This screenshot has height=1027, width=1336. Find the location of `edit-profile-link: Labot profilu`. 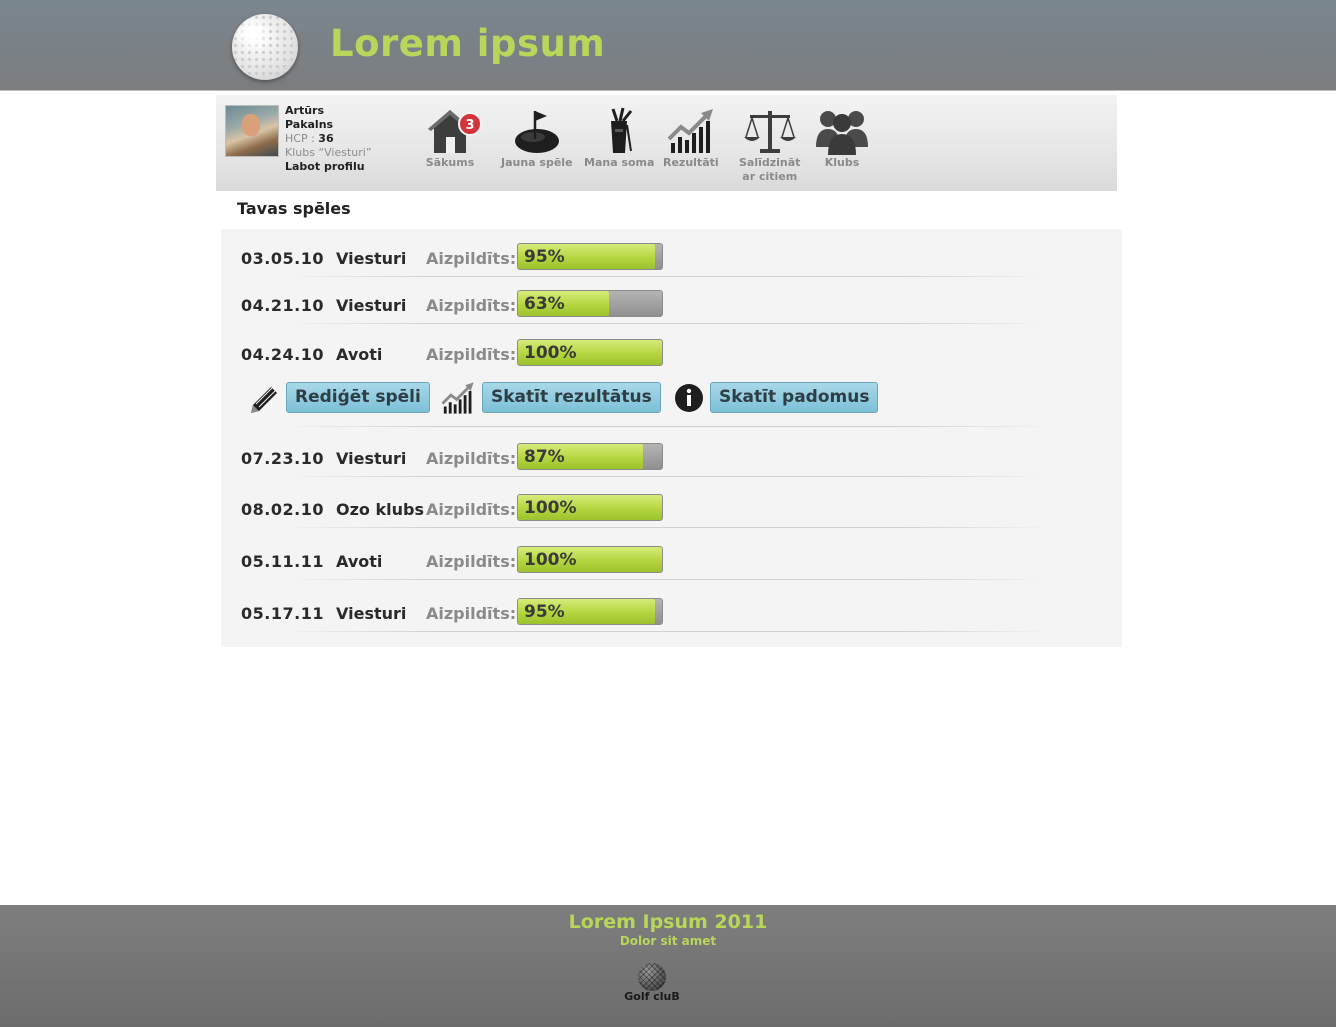

edit-profile-link: Labot profilu is located at coordinates (328, 167).